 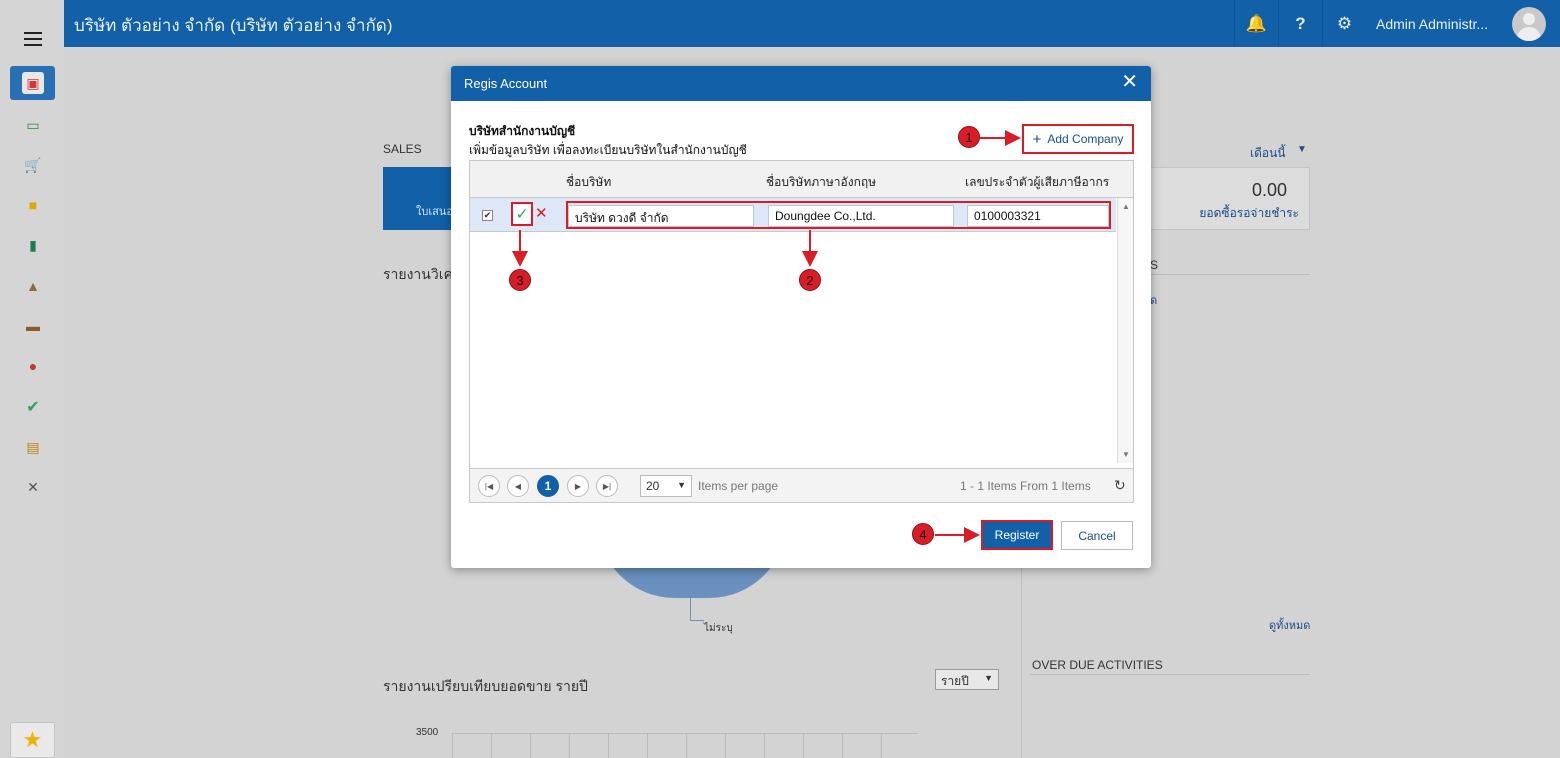 I want to click on annotation-marker-2: 2, so click(x=810, y=280).